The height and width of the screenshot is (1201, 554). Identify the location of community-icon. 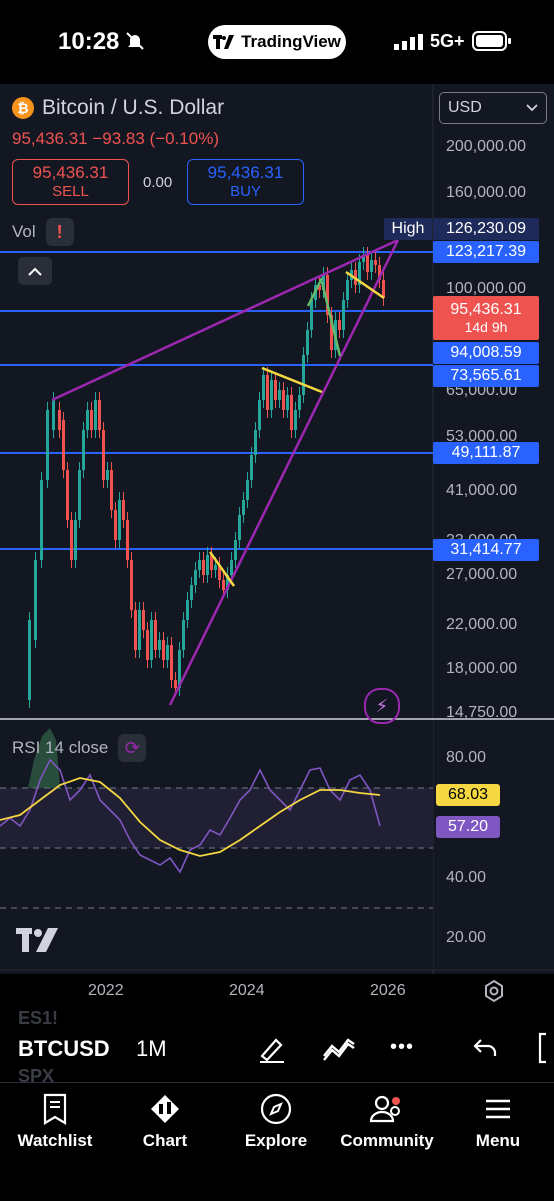
(384, 1109).